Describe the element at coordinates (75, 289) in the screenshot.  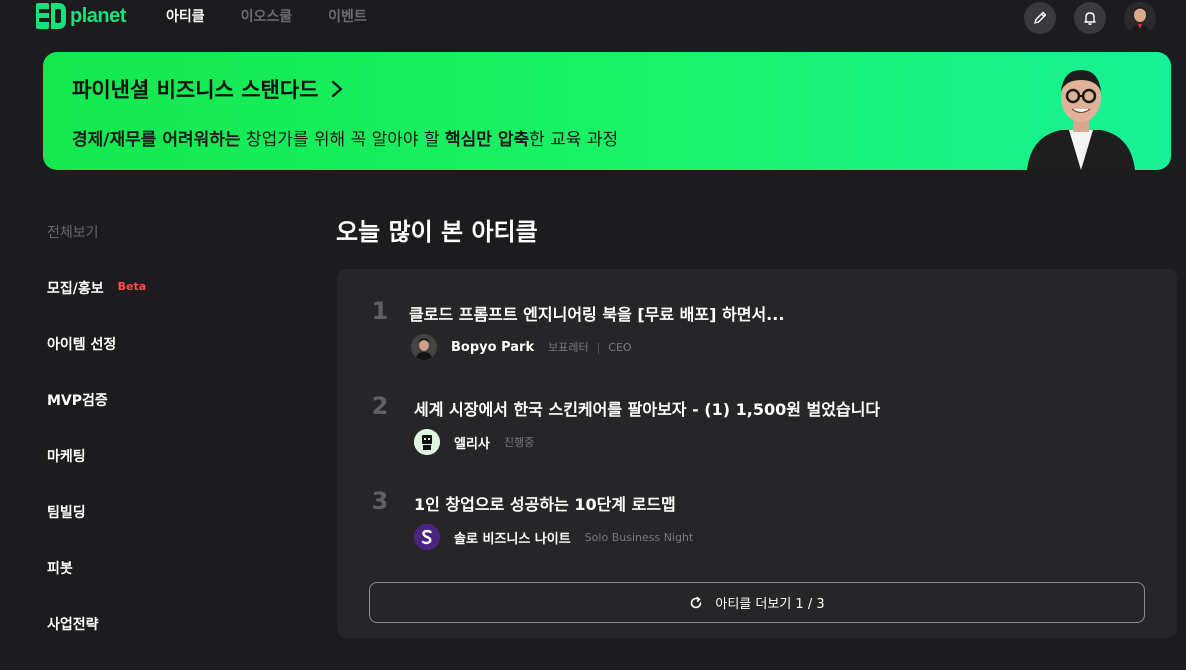
I see `sidebar-item-label: 모집/홍보` at that location.